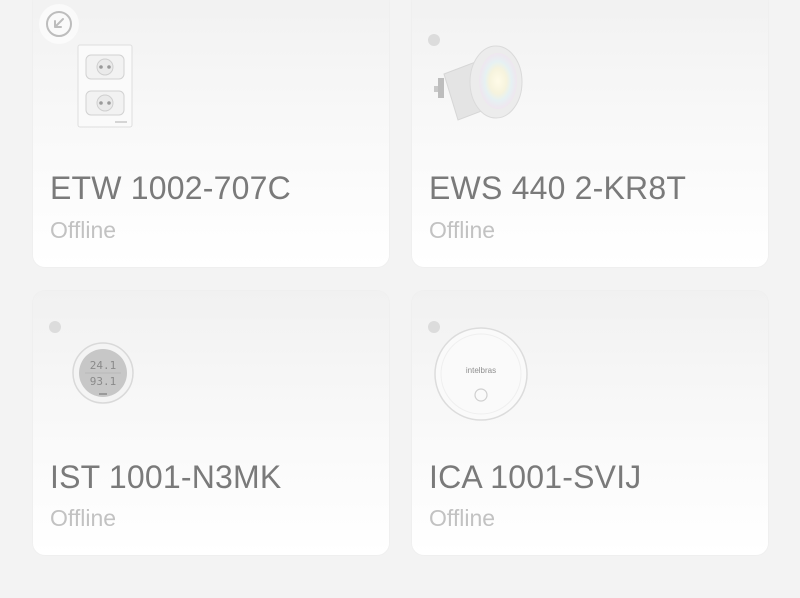  I want to click on hub-icon: intelbras, so click(481, 374).